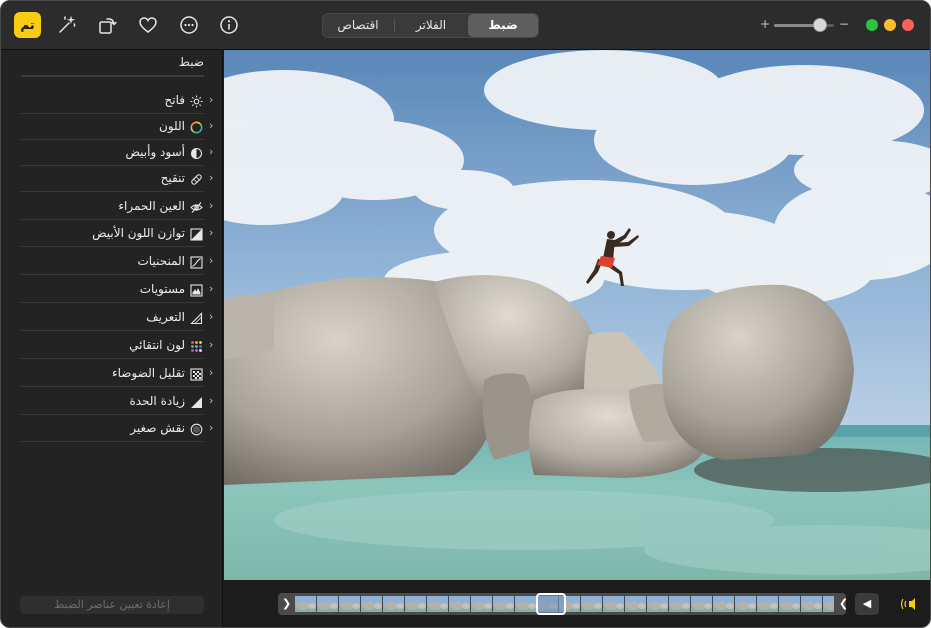  I want to click on tab-crop: اقتصاص, so click(358, 25).